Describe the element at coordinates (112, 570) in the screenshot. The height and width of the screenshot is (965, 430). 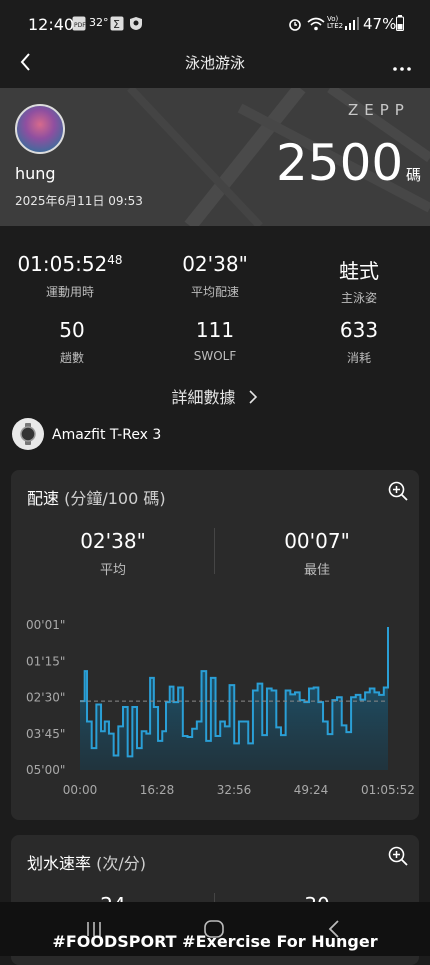
I see `avg-pace-summary-label: 平均` at that location.